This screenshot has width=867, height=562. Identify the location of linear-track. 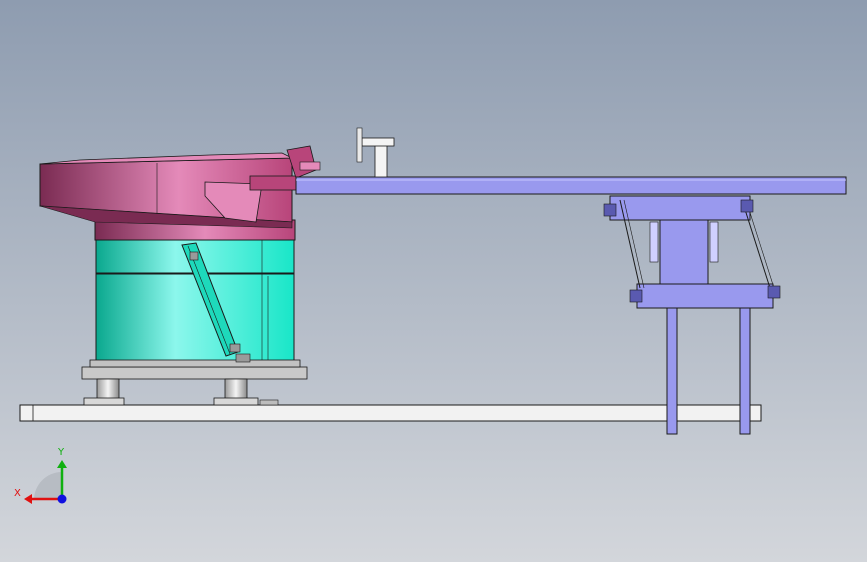
(571, 185).